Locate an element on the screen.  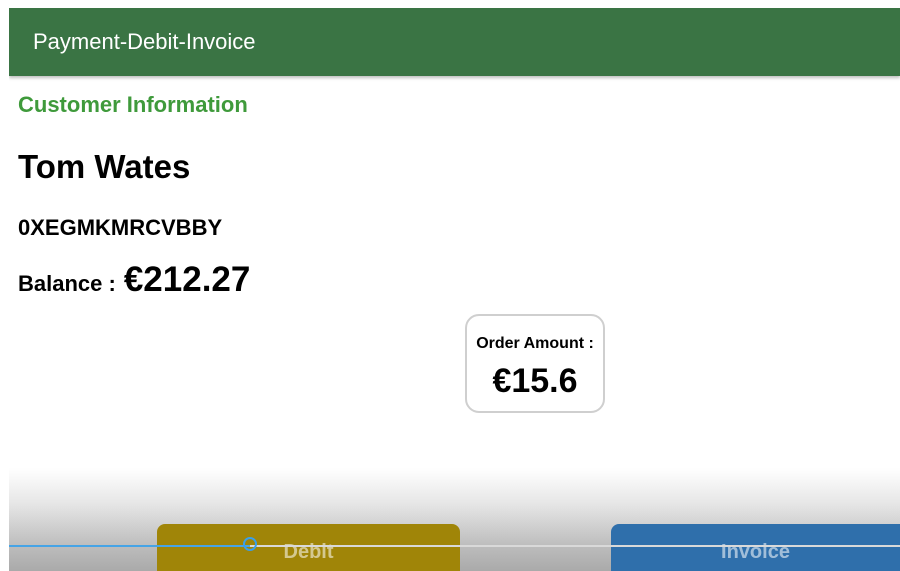
section-title-customer-information: Customer Information is located at coordinates (133, 104).